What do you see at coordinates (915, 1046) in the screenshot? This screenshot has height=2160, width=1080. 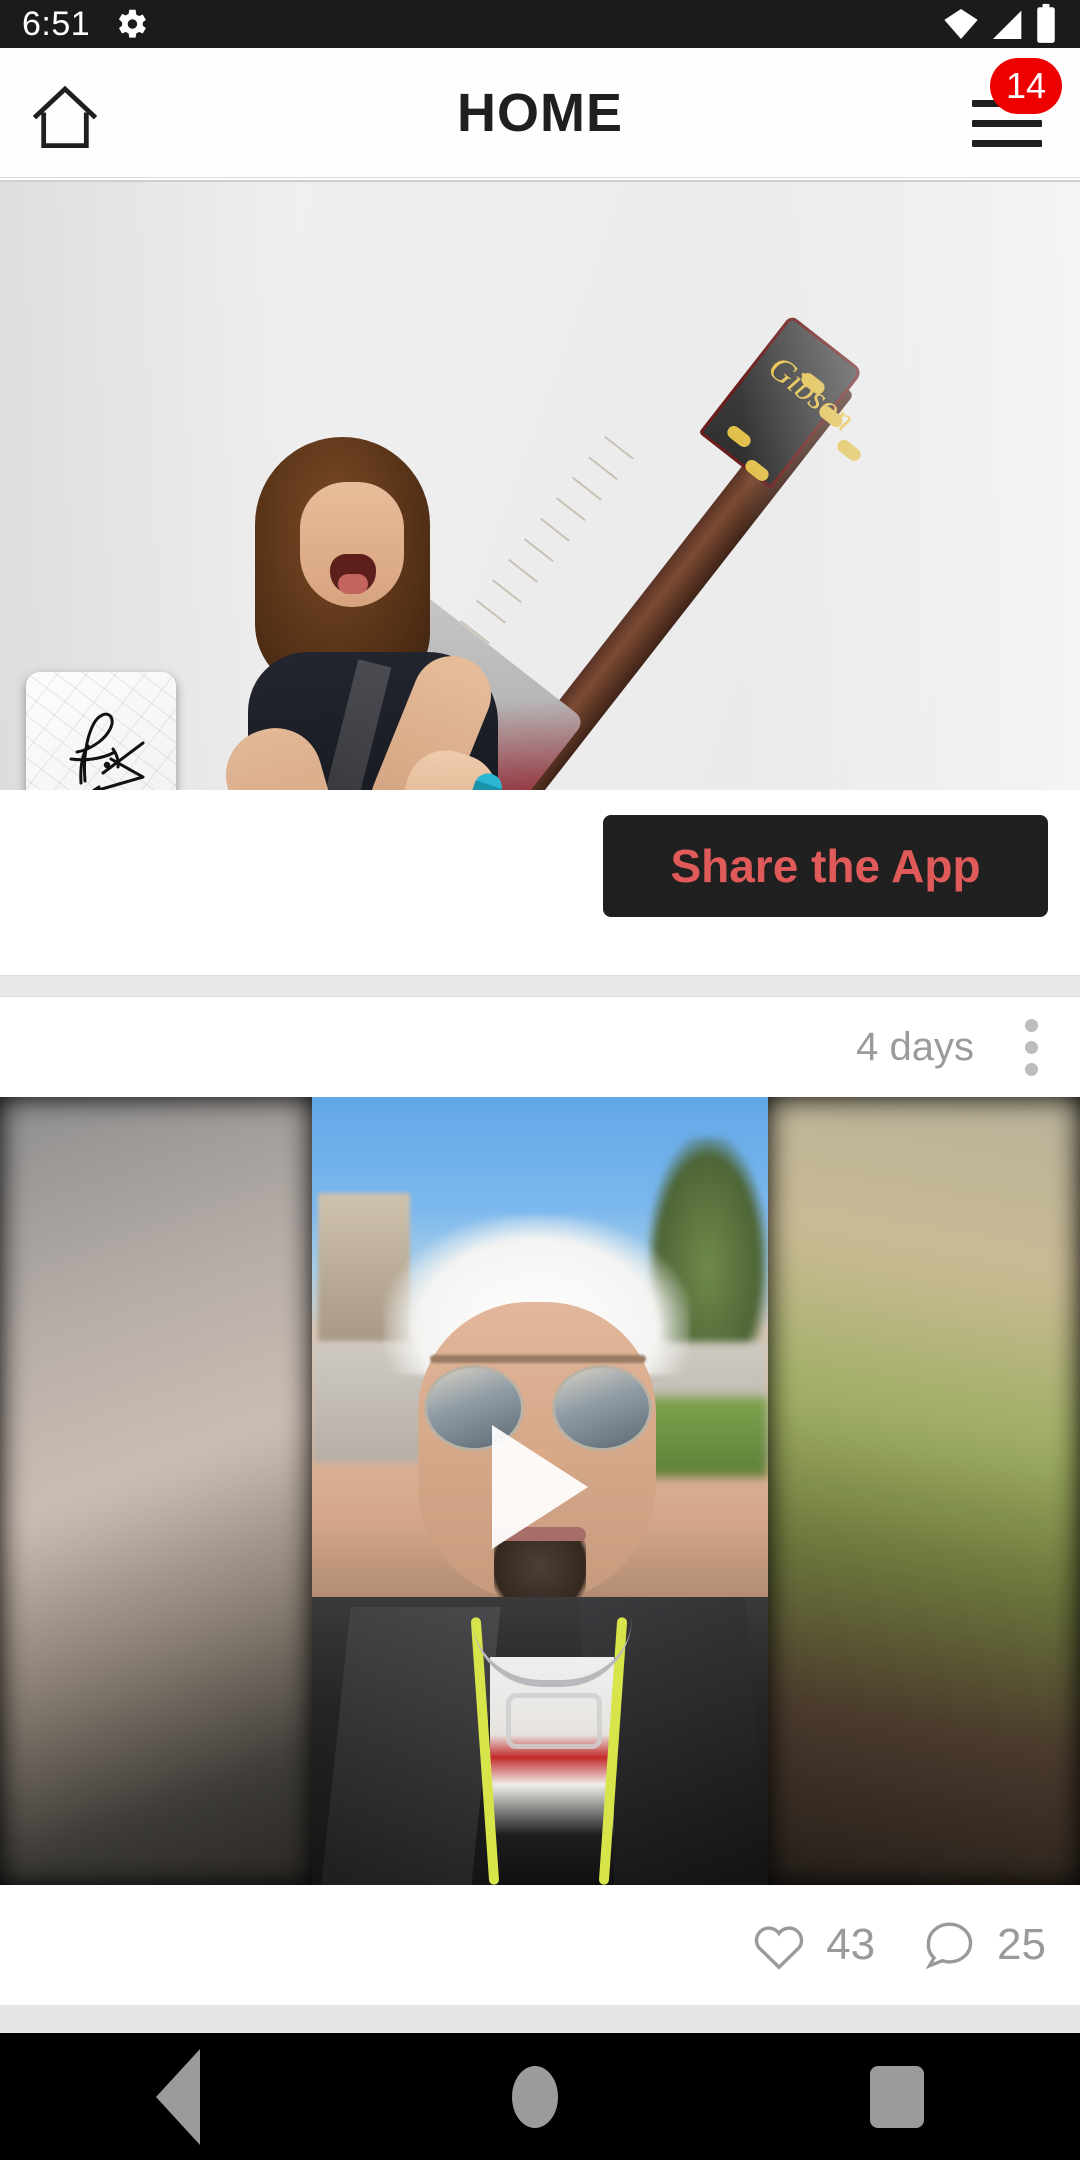 I see `post-timestamp: 4 days` at bounding box center [915, 1046].